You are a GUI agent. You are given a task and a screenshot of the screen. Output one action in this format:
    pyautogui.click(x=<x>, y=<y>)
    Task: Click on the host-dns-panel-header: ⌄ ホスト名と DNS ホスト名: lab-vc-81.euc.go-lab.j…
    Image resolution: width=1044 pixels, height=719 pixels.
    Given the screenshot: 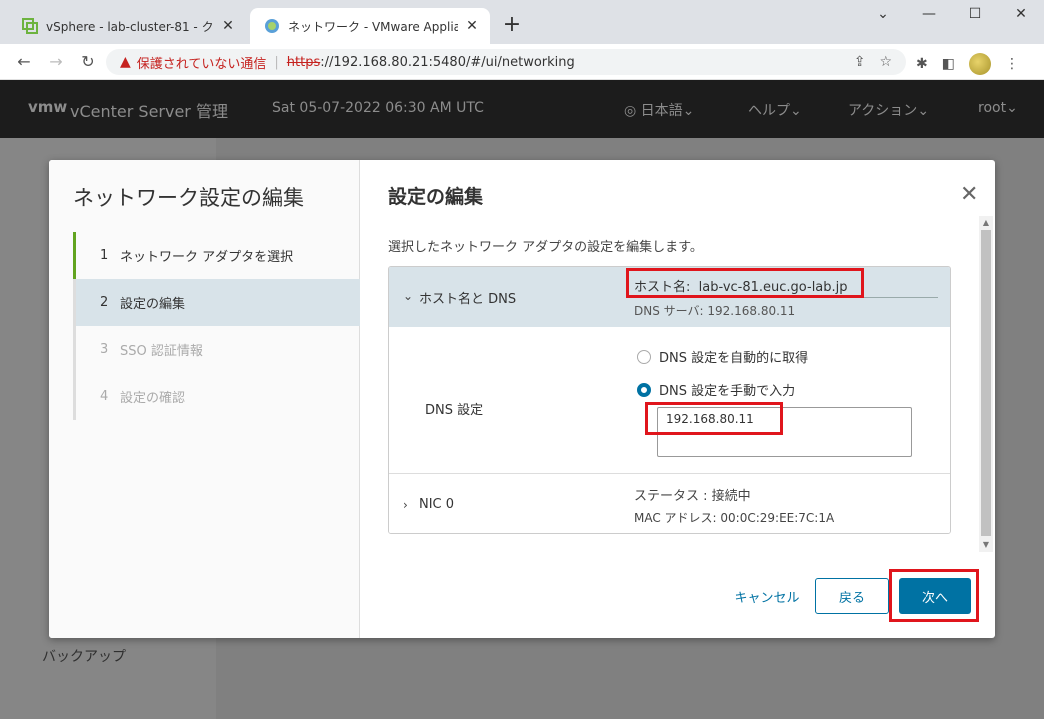 What is the action you would take?
    pyautogui.click(x=669, y=297)
    